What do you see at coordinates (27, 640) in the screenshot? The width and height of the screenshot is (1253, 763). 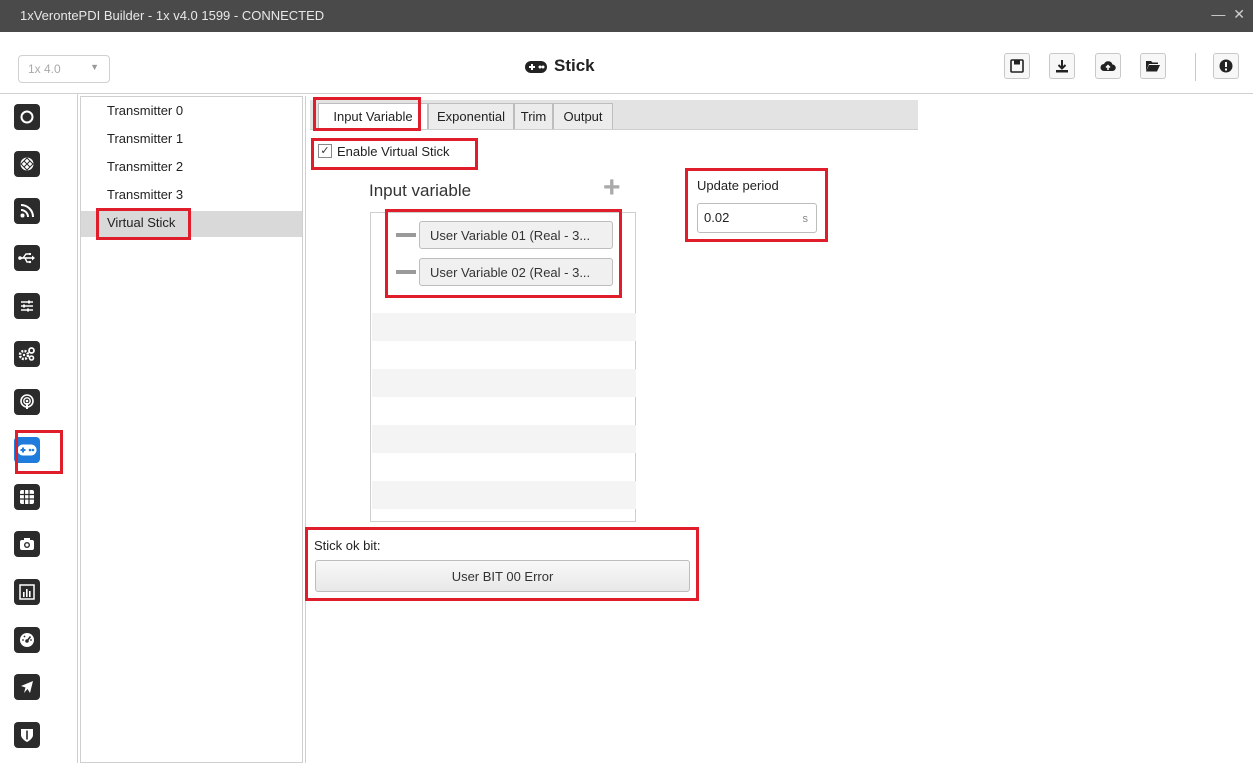 I see `gauge-icon` at bounding box center [27, 640].